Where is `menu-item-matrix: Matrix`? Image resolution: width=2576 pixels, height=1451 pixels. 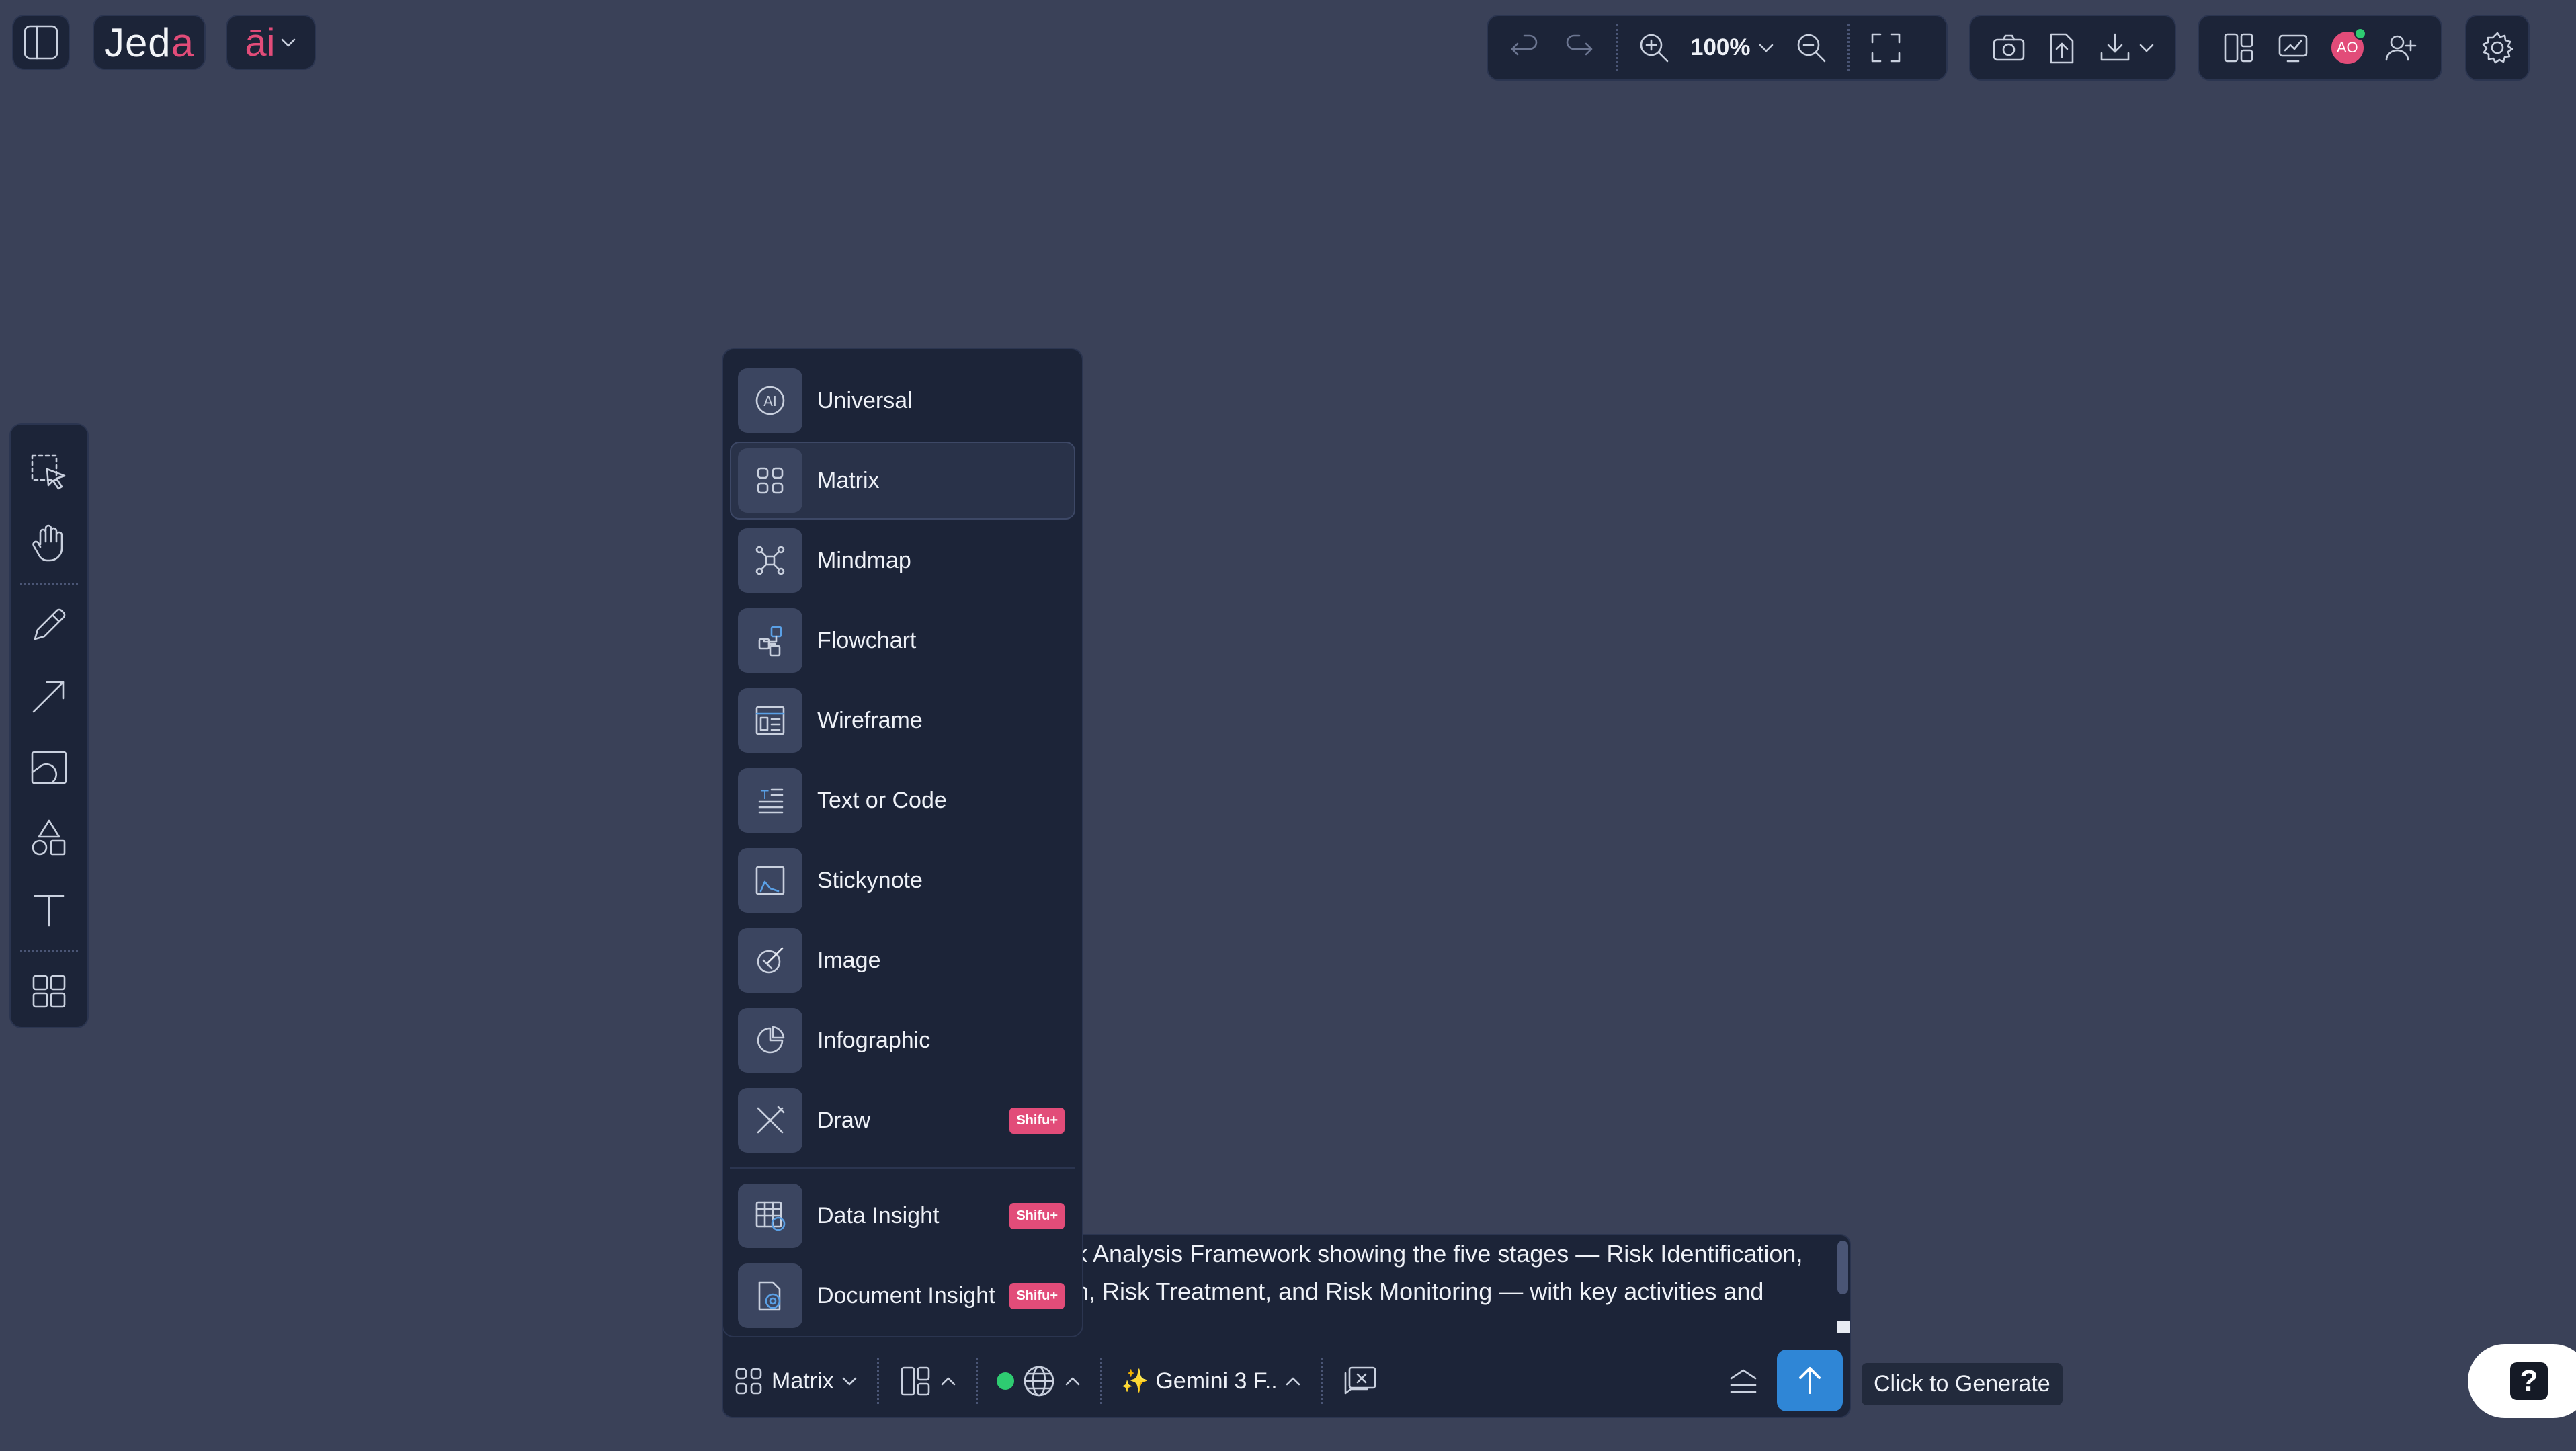
menu-item-matrix: Matrix is located at coordinates (903, 481).